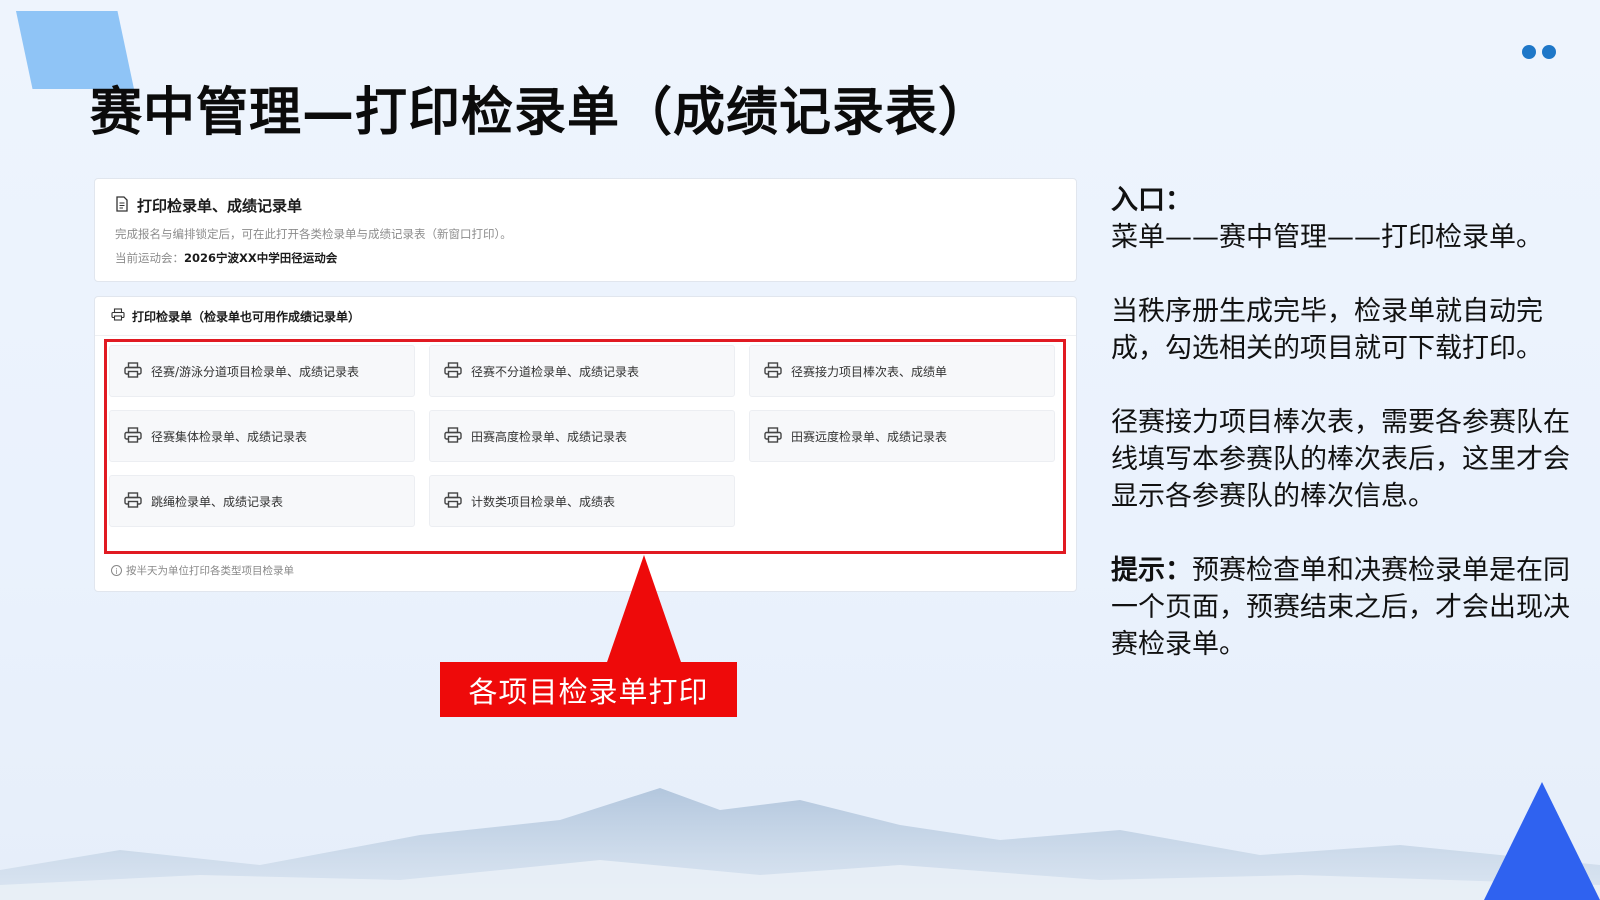 The width and height of the screenshot is (1600, 900). What do you see at coordinates (217, 501) in the screenshot?
I see `checklist-item-label: 跳绳检录单、成绩记录表` at bounding box center [217, 501].